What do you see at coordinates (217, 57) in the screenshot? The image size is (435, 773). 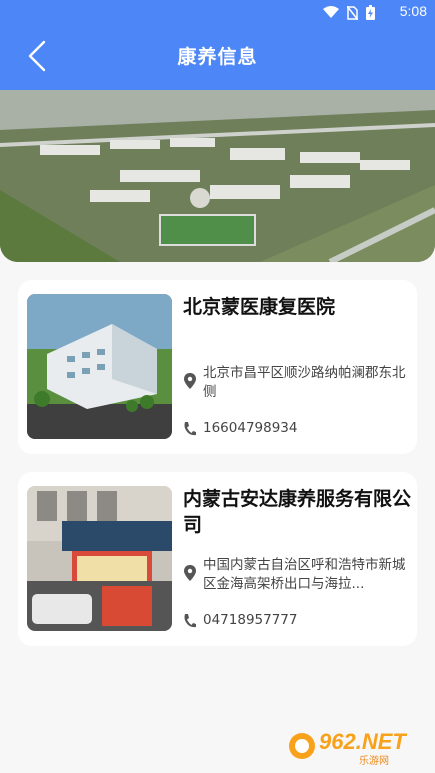 I see `page-title: 康养信息` at bounding box center [217, 57].